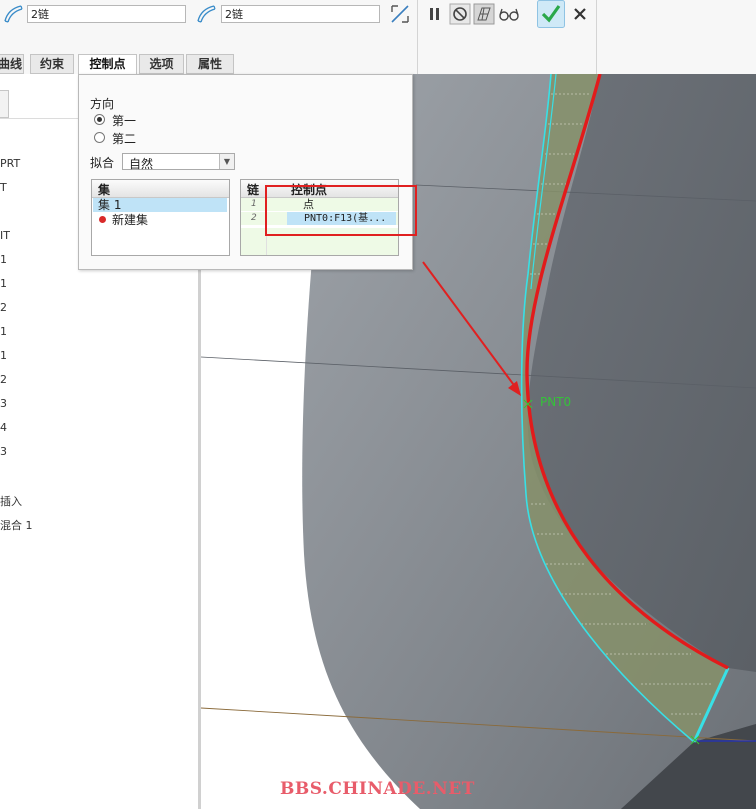 This screenshot has width=756, height=809. Describe the element at coordinates (160, 205) in the screenshot. I see `list-item-set-1: 集 1` at that location.